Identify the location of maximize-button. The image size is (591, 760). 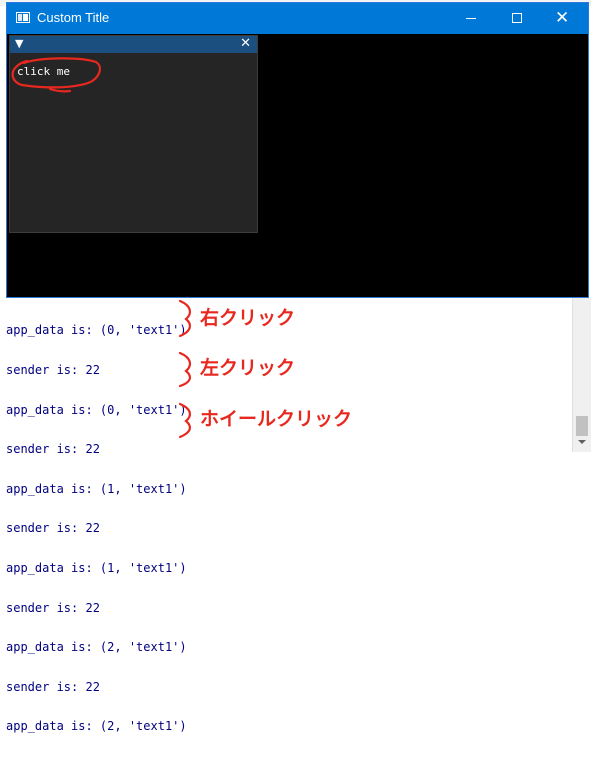
(517, 18).